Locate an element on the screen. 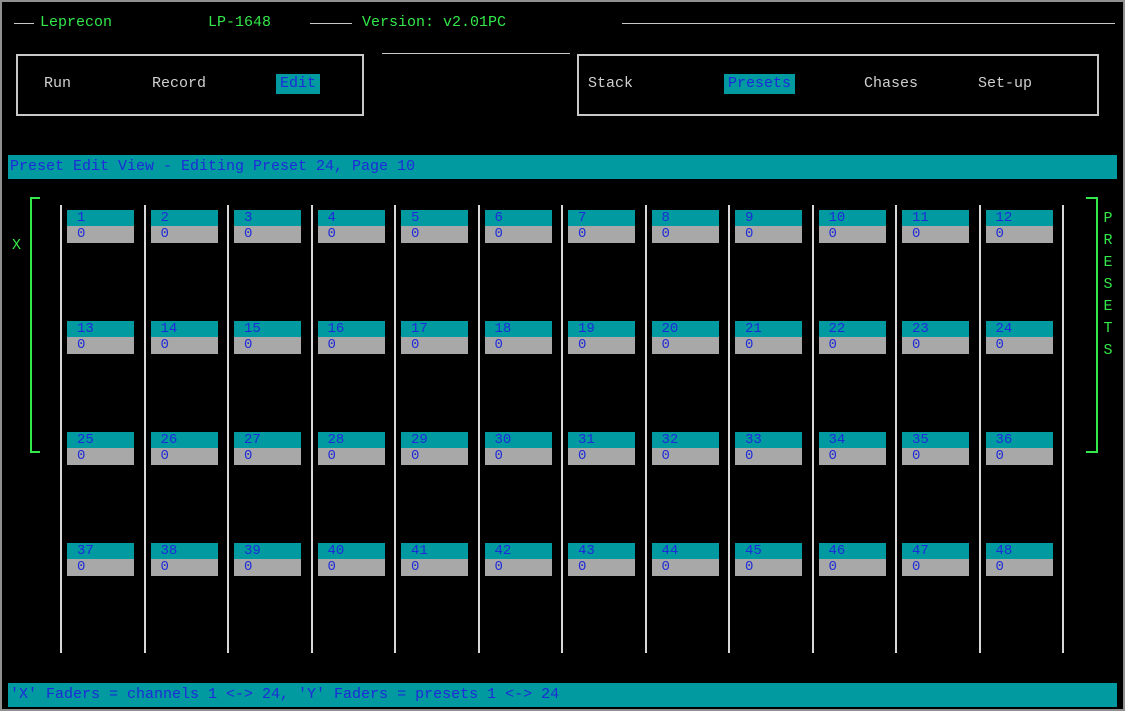  preset-number: 12 is located at coordinates (1019, 218).